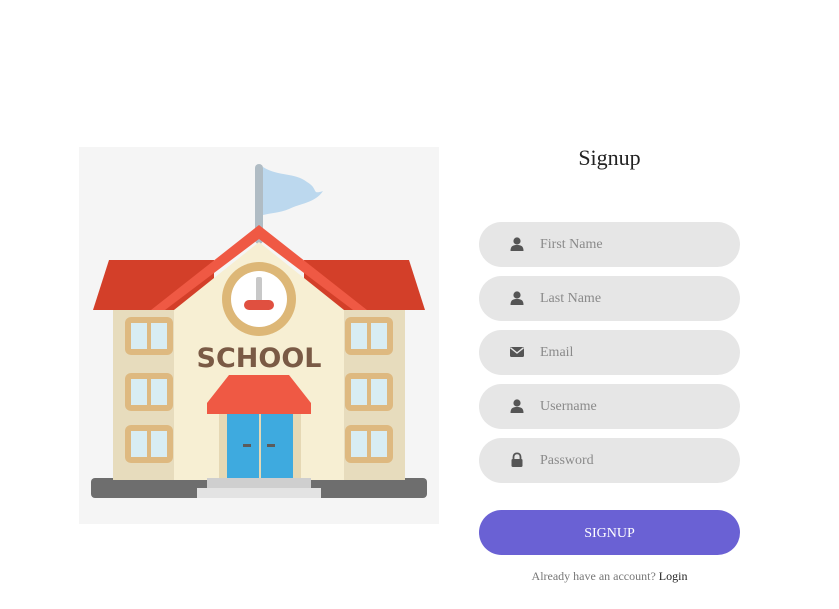  What do you see at coordinates (259, 493) in the screenshot?
I see `step-bottom` at bounding box center [259, 493].